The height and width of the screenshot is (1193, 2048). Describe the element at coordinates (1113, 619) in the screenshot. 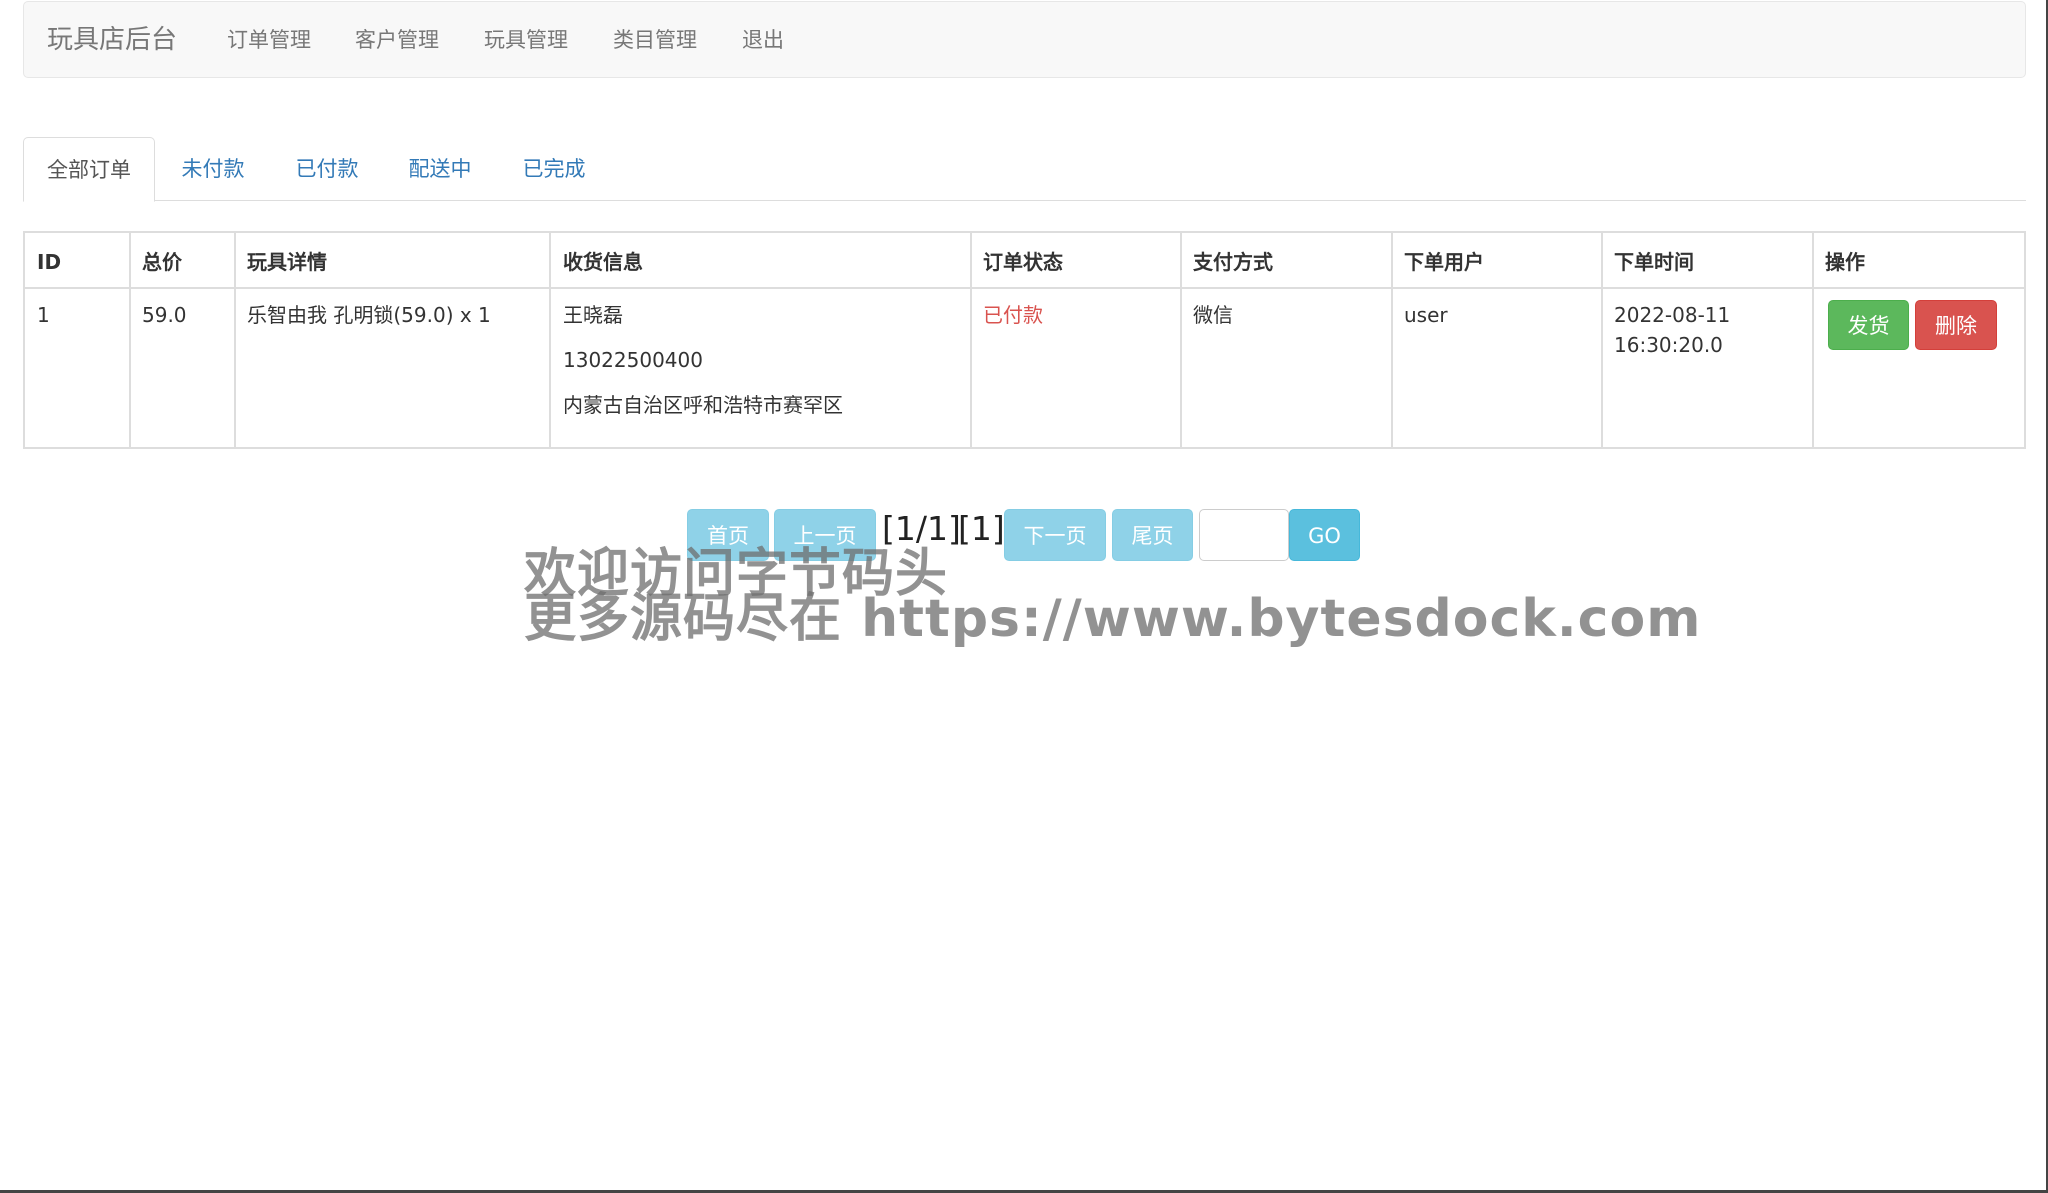

I see `watermark-line-2: 更多源码尽在 https://www.bytesdock.com` at that location.